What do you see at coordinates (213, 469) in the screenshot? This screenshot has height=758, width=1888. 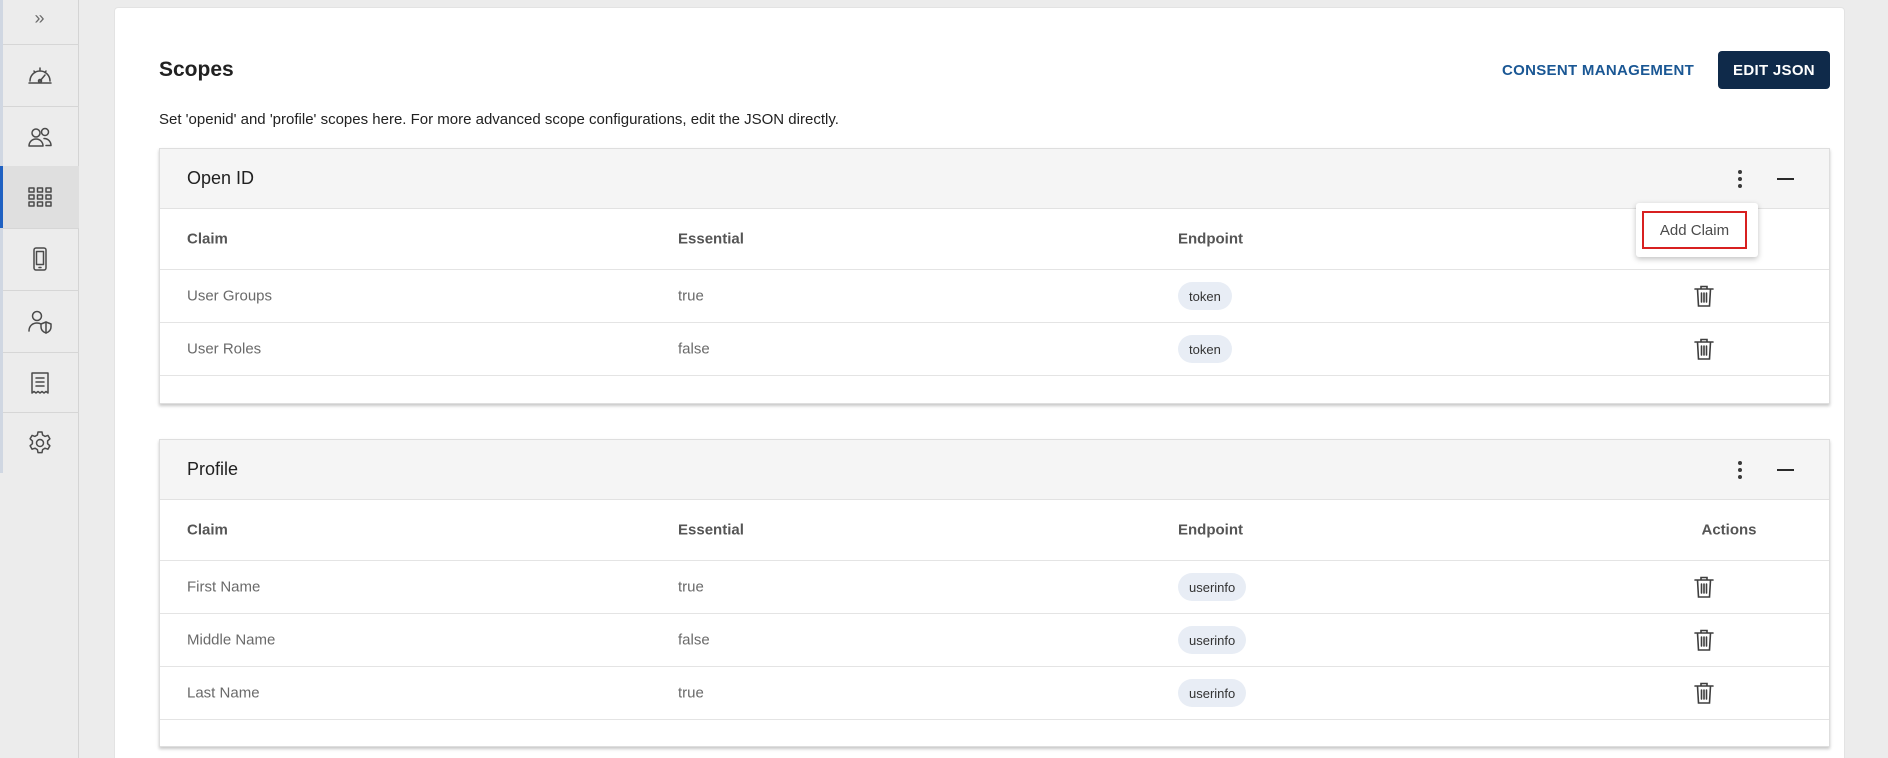 I see `section-title: Profile` at bounding box center [213, 469].